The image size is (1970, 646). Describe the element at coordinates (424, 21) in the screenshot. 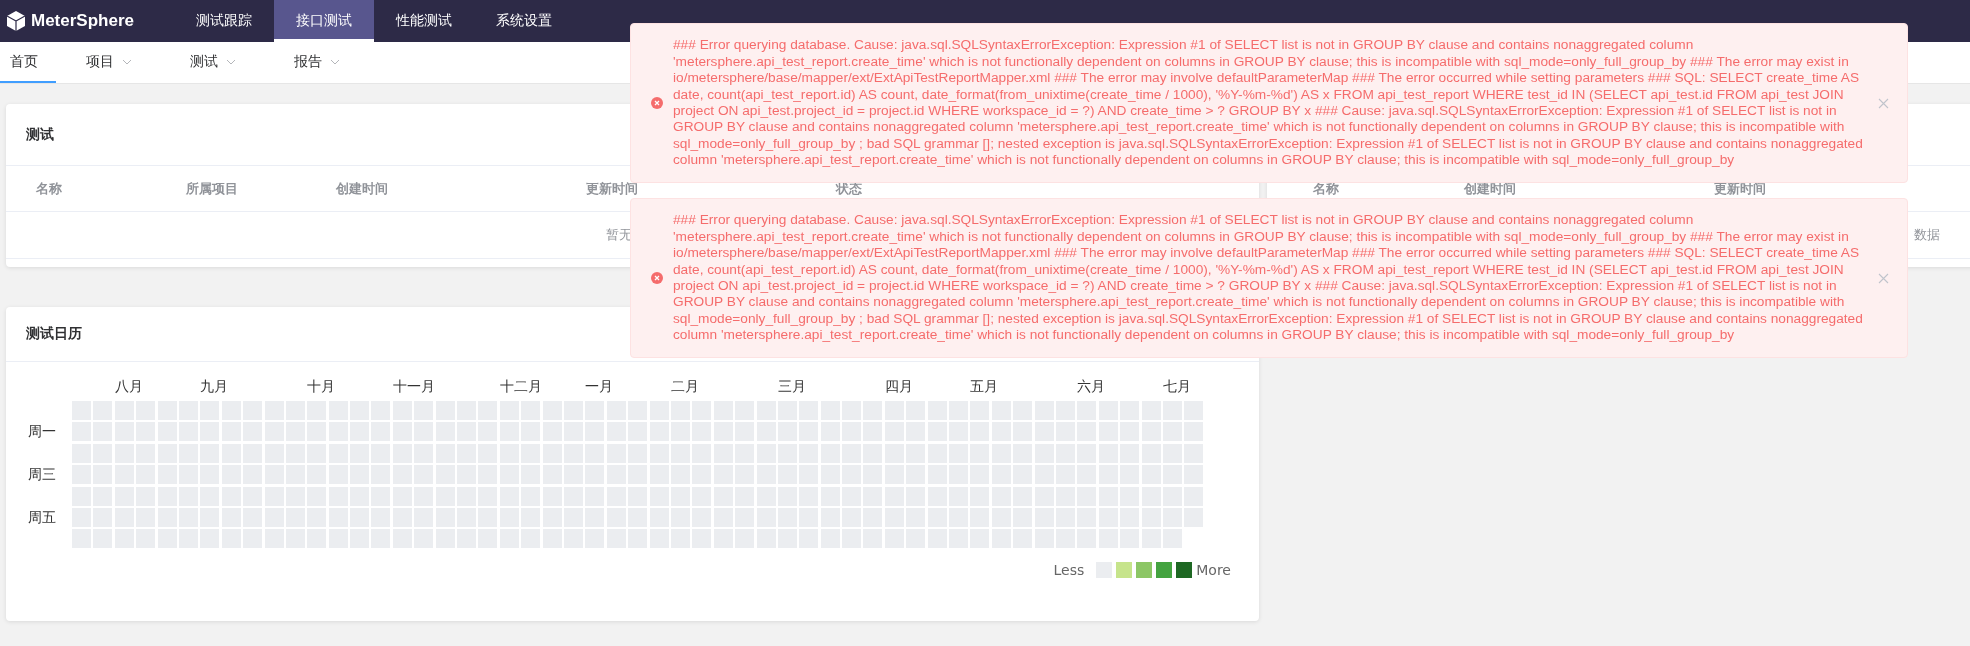

I see `nav-tab: 性能测试` at that location.